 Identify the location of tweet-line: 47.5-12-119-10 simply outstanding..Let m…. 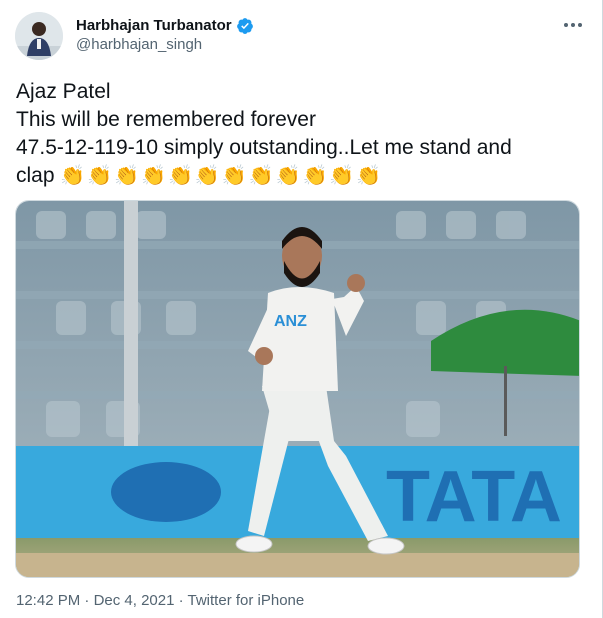
(264, 147).